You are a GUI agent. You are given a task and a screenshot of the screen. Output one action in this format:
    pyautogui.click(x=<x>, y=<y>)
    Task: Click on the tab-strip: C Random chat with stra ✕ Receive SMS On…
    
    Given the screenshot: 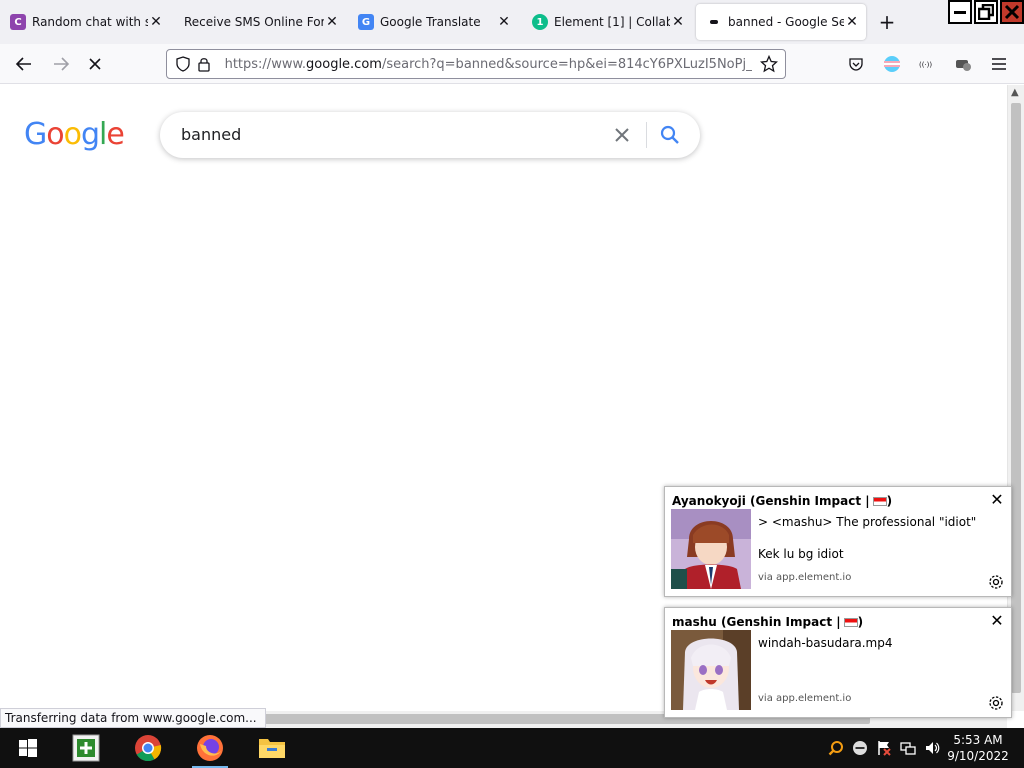 What is the action you would take?
    pyautogui.click(x=512, y=22)
    